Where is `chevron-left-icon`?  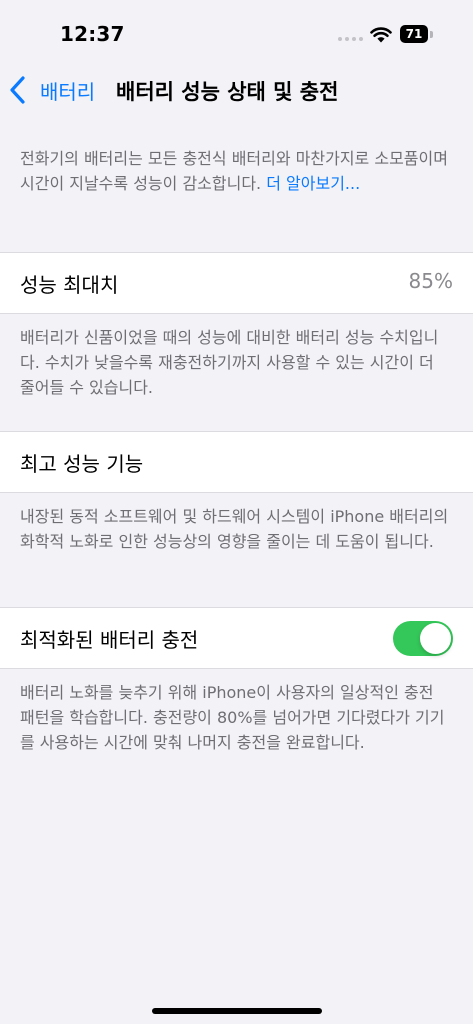
chevron-left-icon is located at coordinates (17, 90).